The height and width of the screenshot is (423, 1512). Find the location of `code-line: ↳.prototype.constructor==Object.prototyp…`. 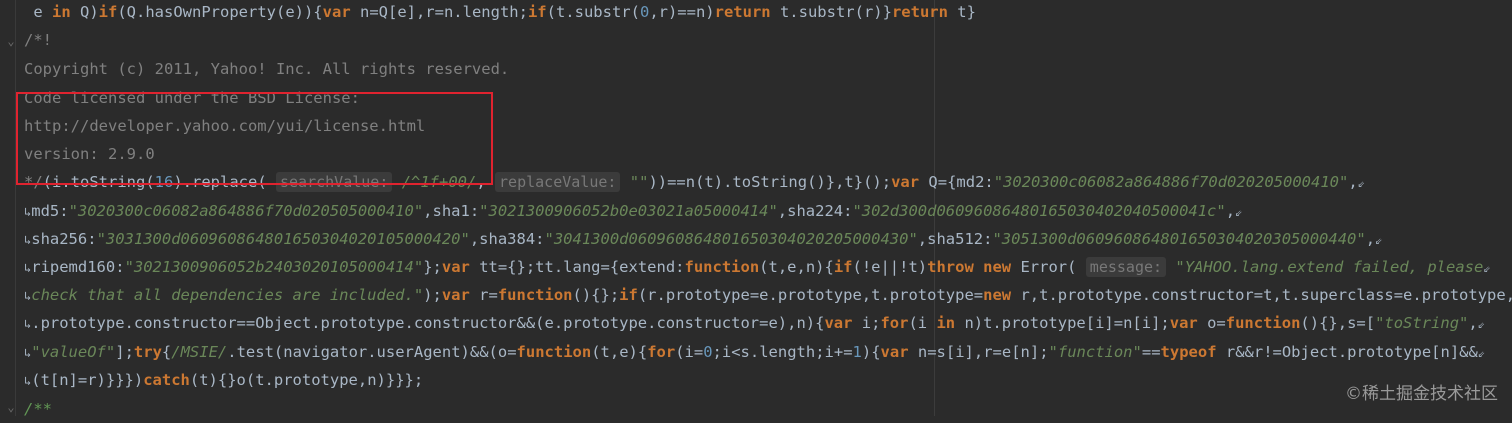

code-line: ↳.prototype.constructor==Object.prototyp… is located at coordinates (768, 323).